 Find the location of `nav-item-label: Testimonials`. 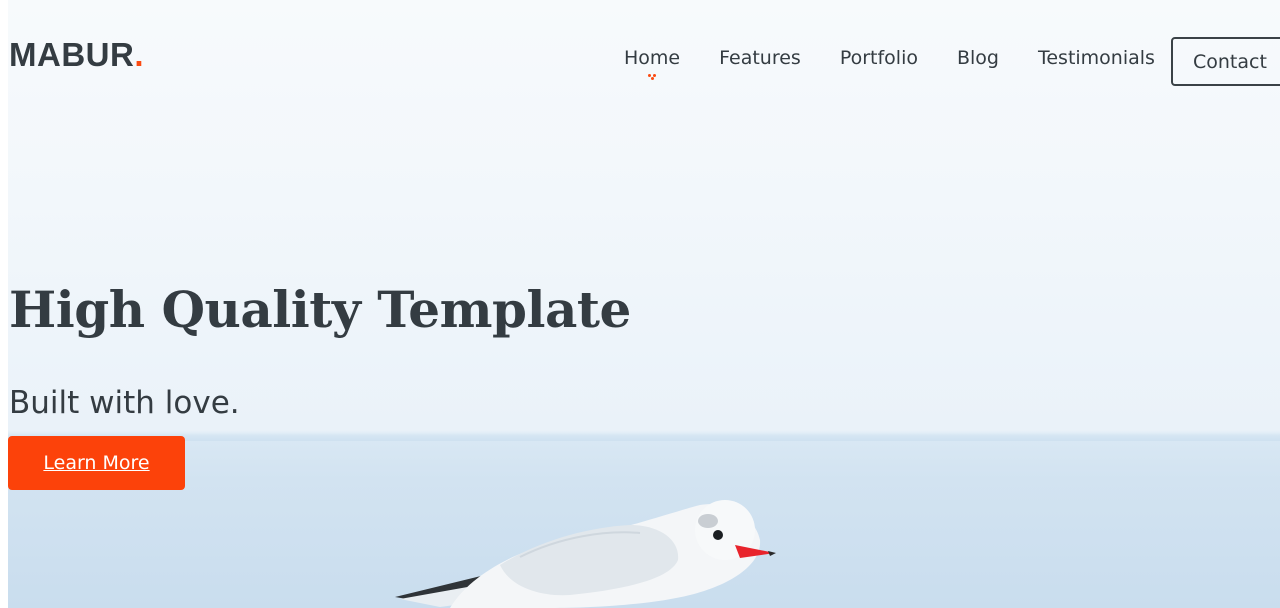

nav-item-label: Testimonials is located at coordinates (1096, 58).